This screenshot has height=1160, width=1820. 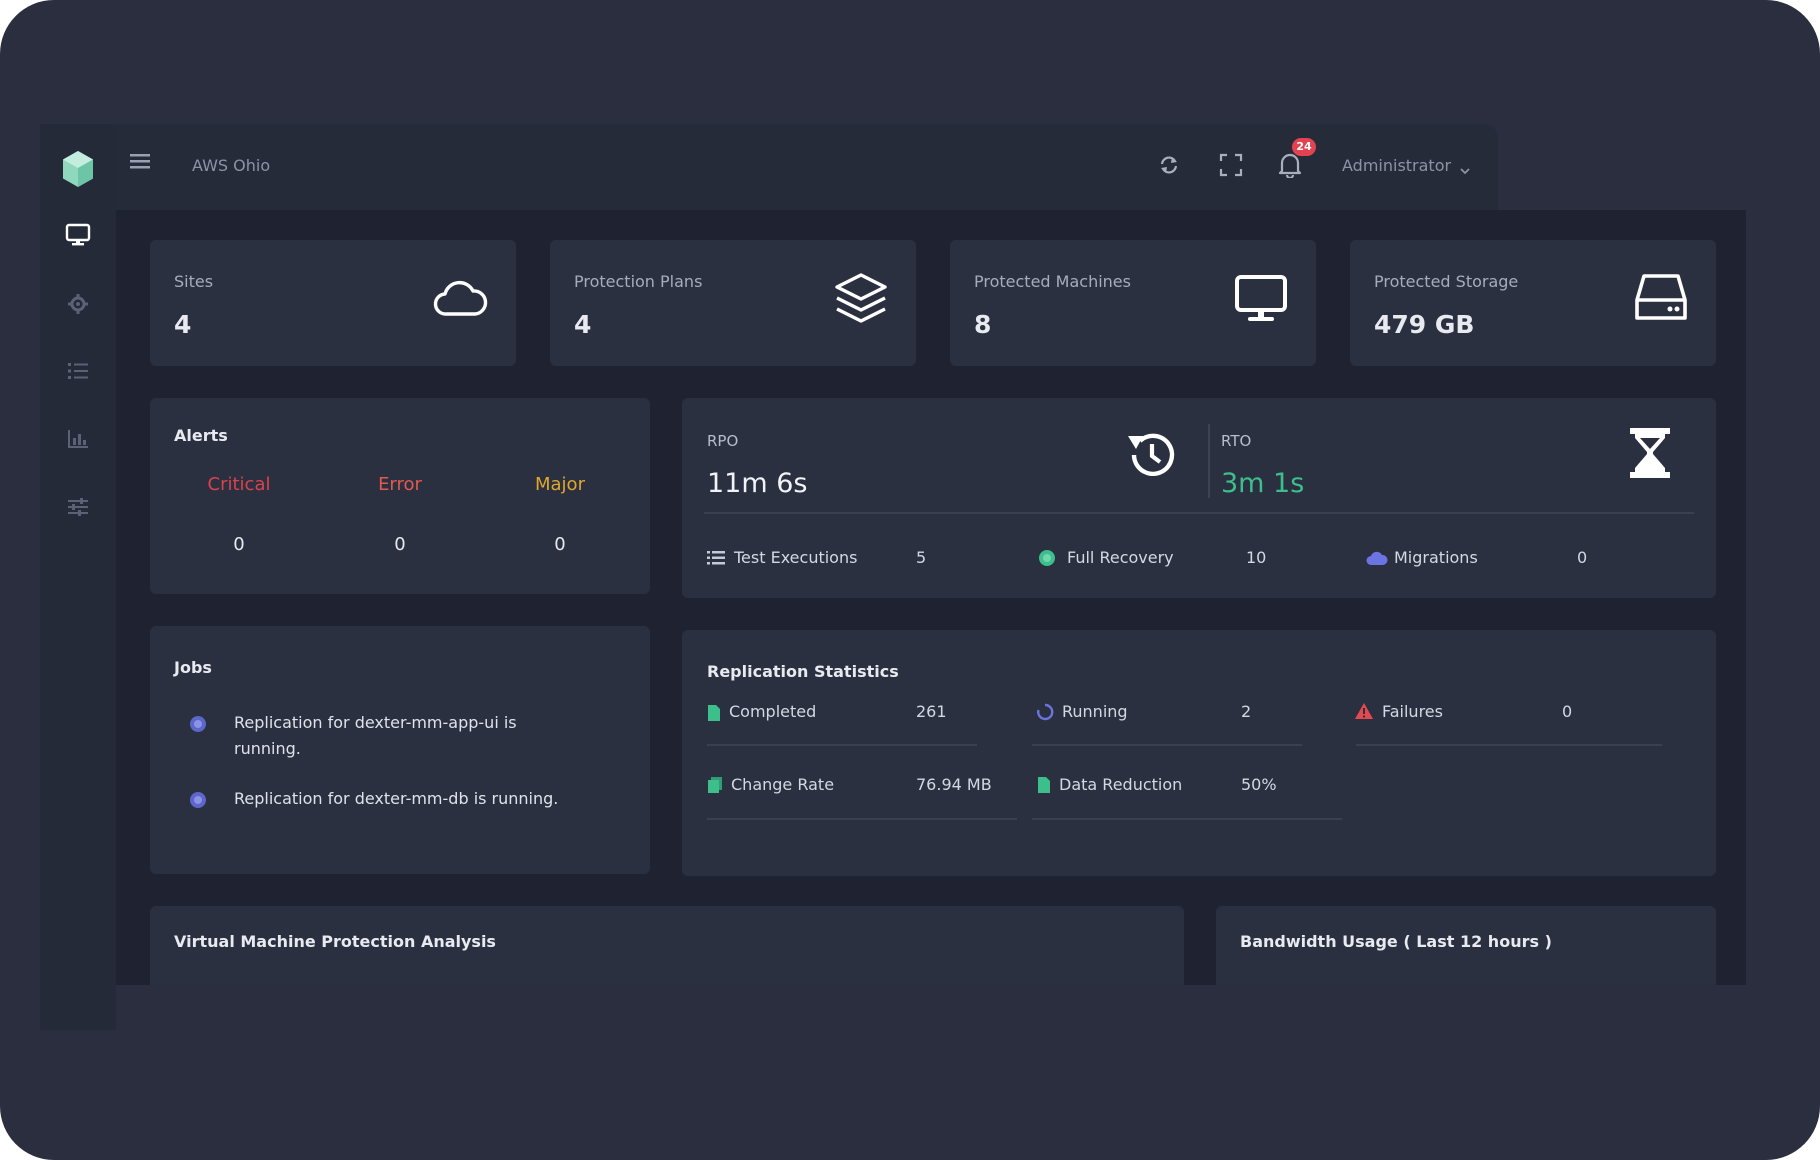 I want to click on stat-card-sites: Sites 4, so click(x=333, y=303).